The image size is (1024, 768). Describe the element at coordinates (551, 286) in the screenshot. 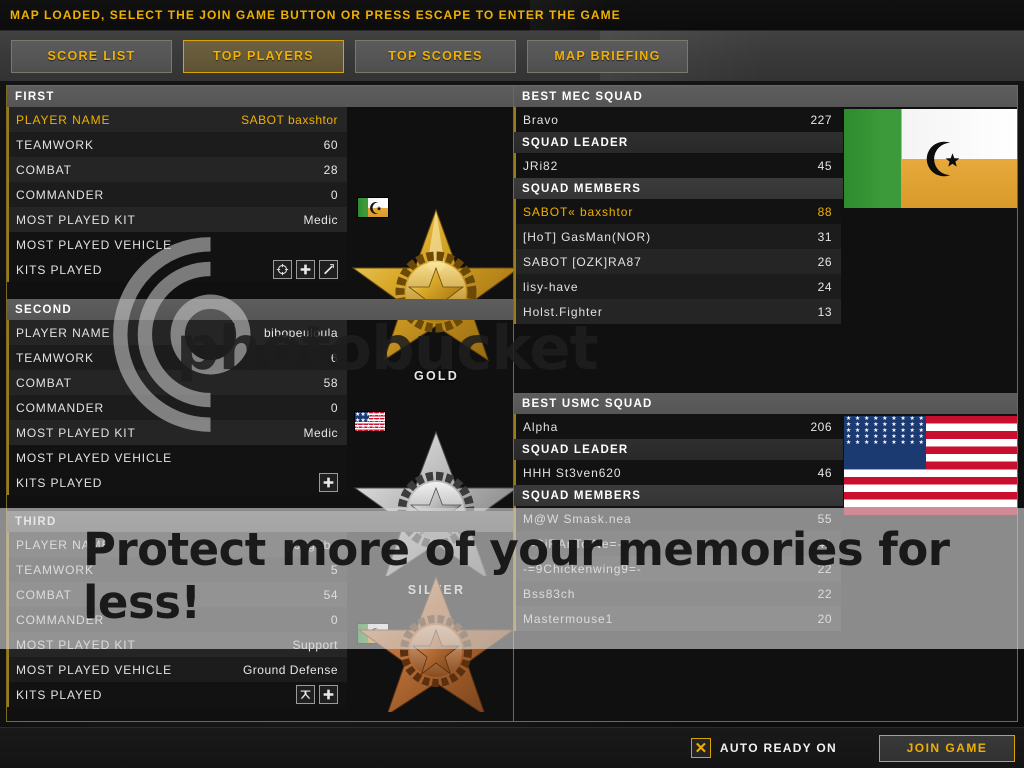

I see `member-name: lisy-have` at that location.